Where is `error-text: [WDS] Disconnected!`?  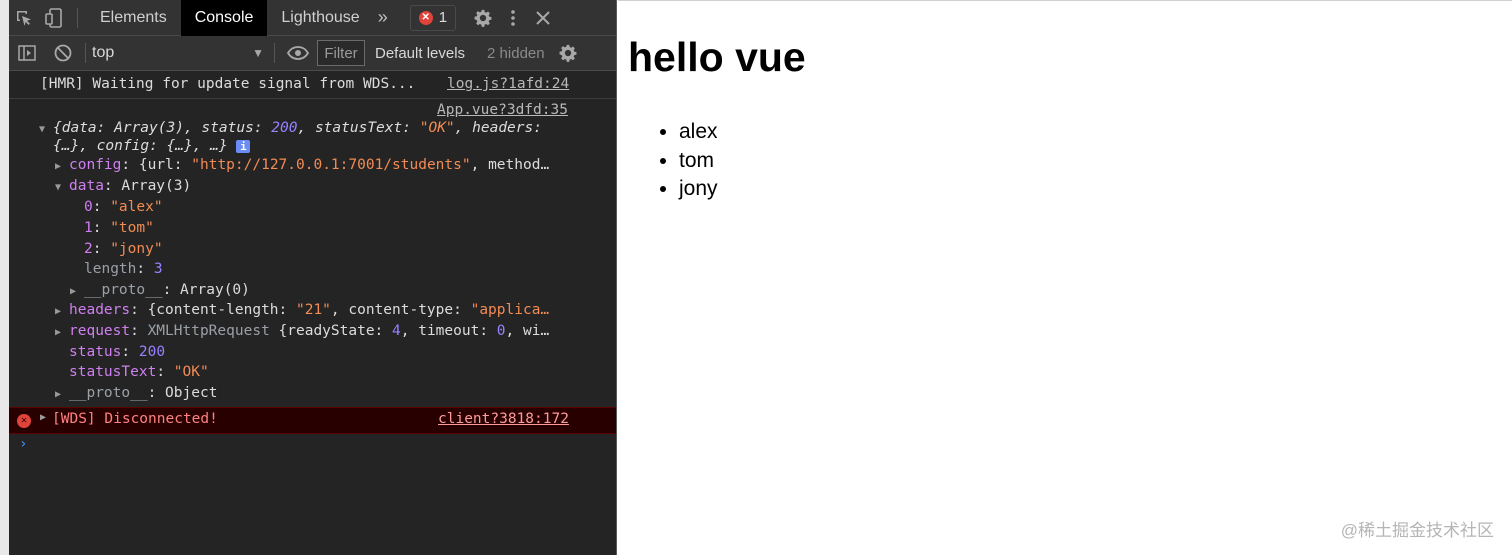
error-text: [WDS] Disconnected! is located at coordinates (135, 419).